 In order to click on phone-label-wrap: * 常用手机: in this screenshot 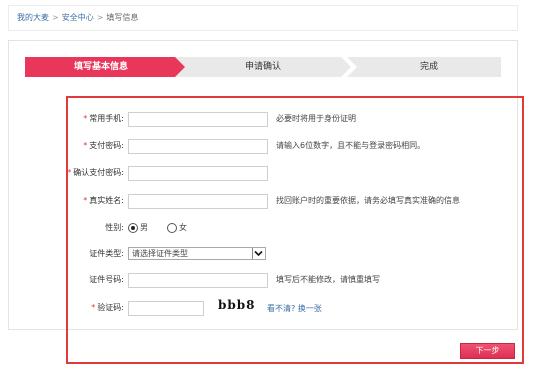, I will do `click(62, 119)`.